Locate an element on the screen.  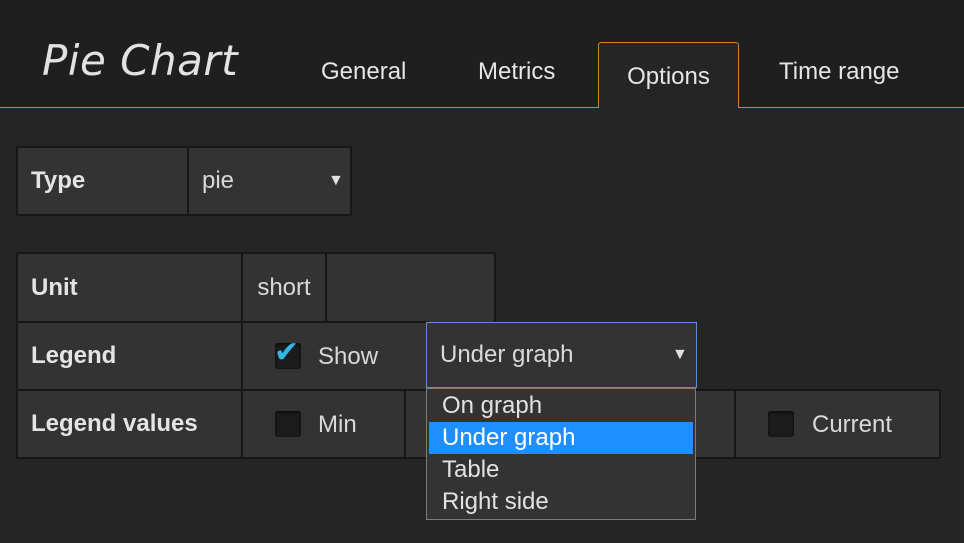
type-label: Type is located at coordinates (102, 181).